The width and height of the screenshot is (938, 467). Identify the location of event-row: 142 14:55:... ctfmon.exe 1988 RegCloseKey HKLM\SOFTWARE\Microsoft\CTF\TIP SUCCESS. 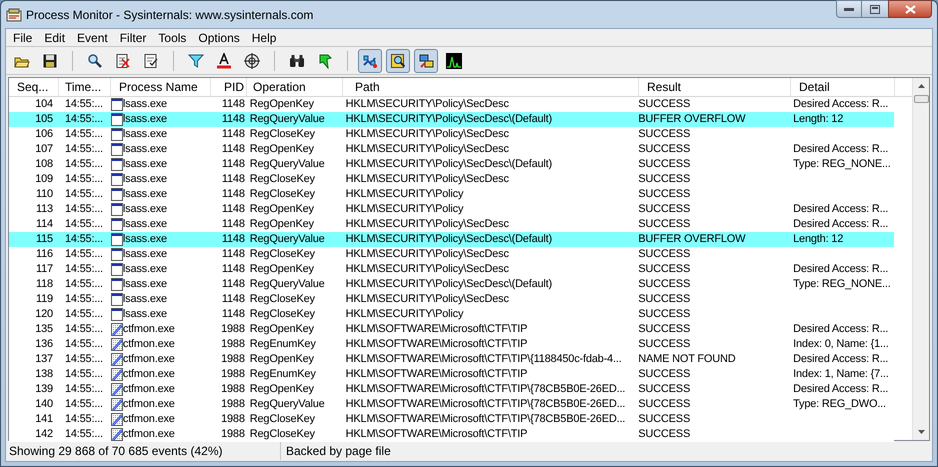
(451, 434).